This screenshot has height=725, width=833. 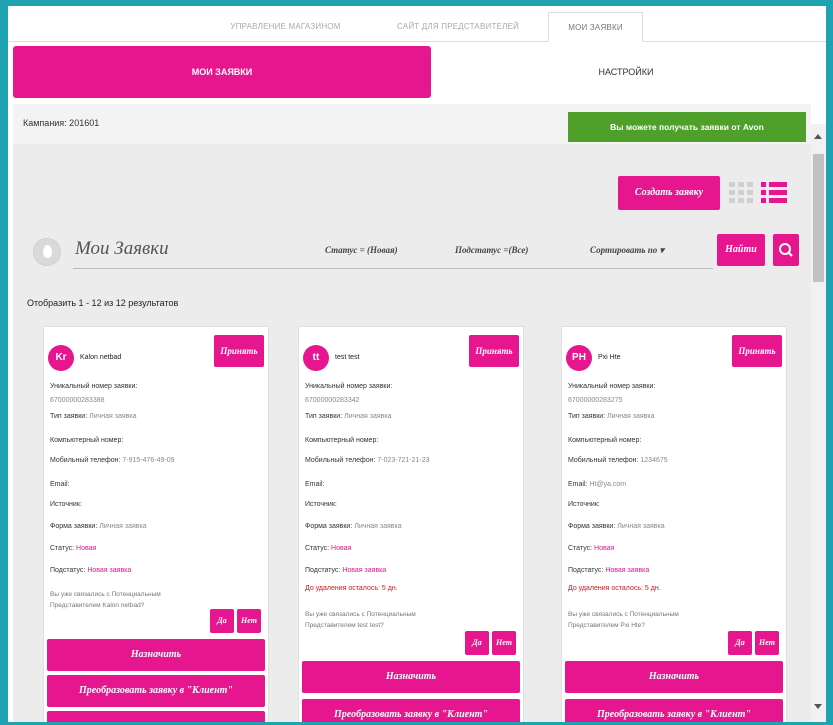 I want to click on email-value: Ht@ya.com, so click(x=608, y=484).